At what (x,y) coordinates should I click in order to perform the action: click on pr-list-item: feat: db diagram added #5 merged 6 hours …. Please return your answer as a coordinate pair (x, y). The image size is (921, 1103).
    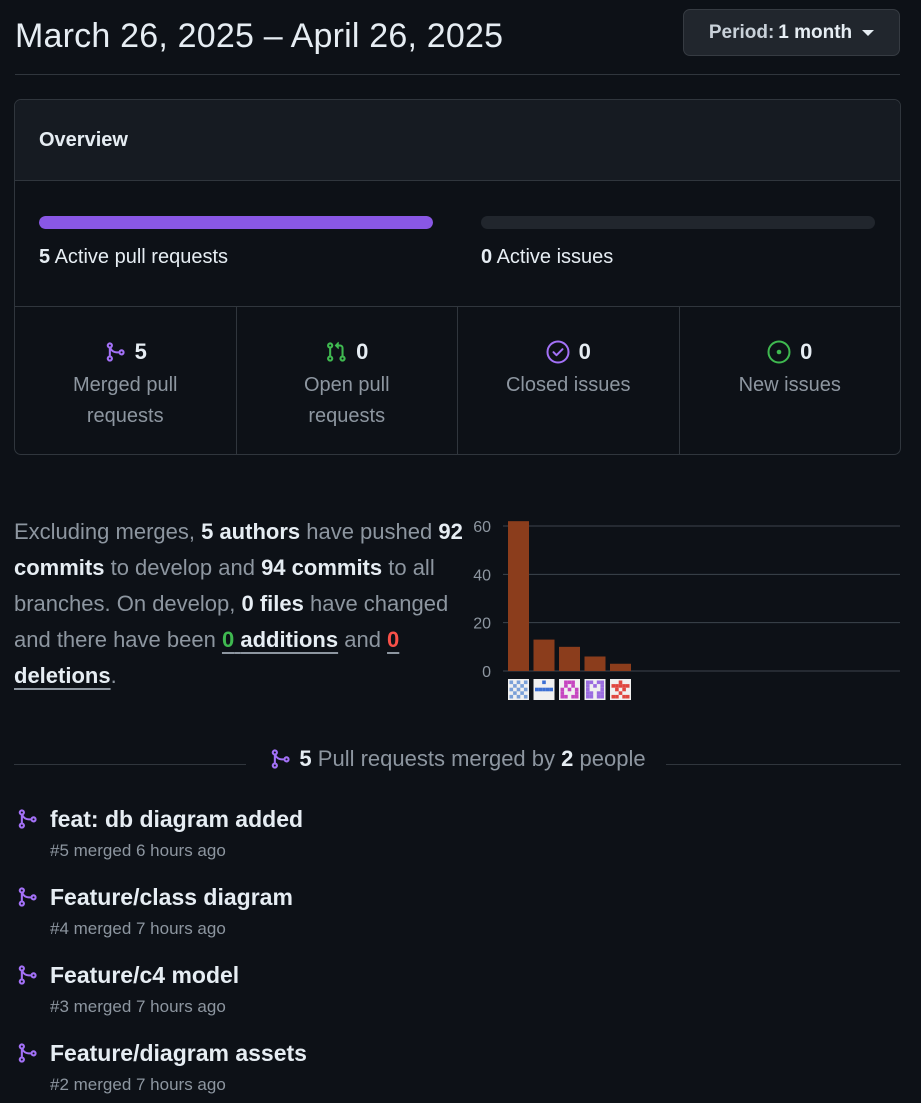
    Looking at the image, I should click on (457, 841).